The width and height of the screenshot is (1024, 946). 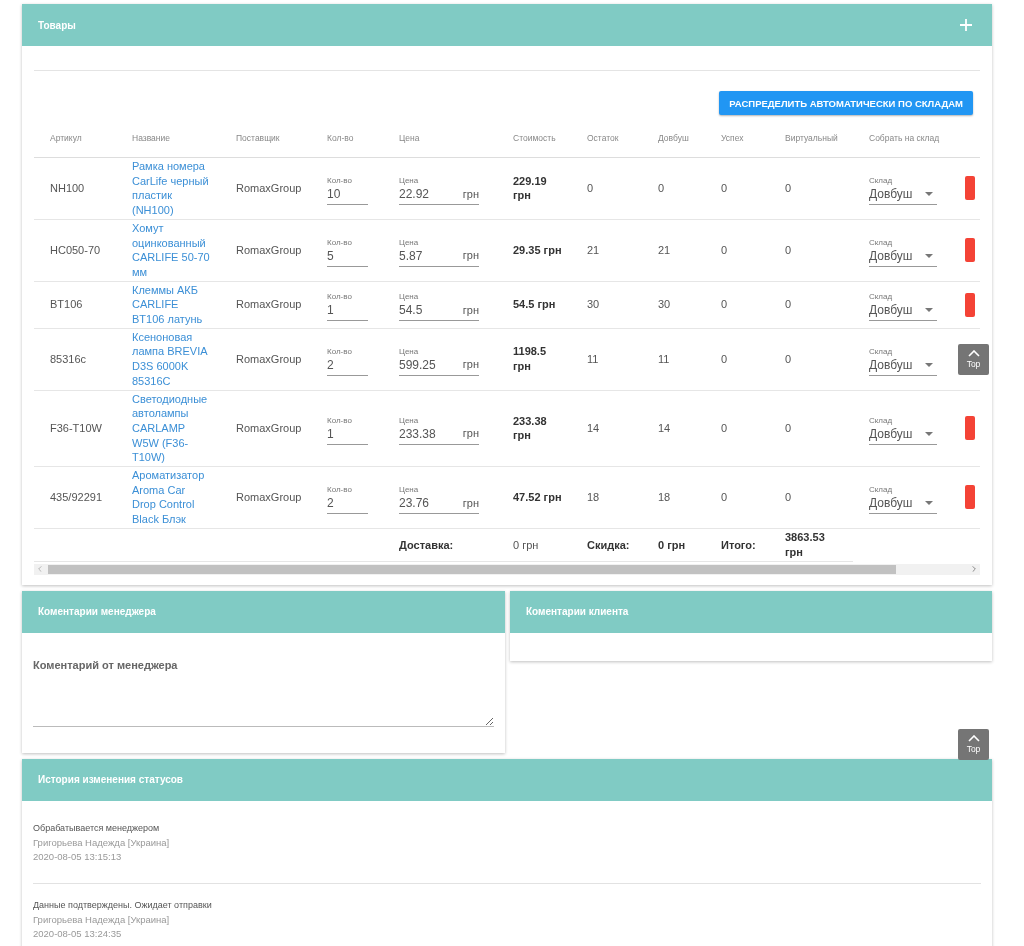 What do you see at coordinates (76, 497) in the screenshot?
I see `sku-text: 435/92291` at bounding box center [76, 497].